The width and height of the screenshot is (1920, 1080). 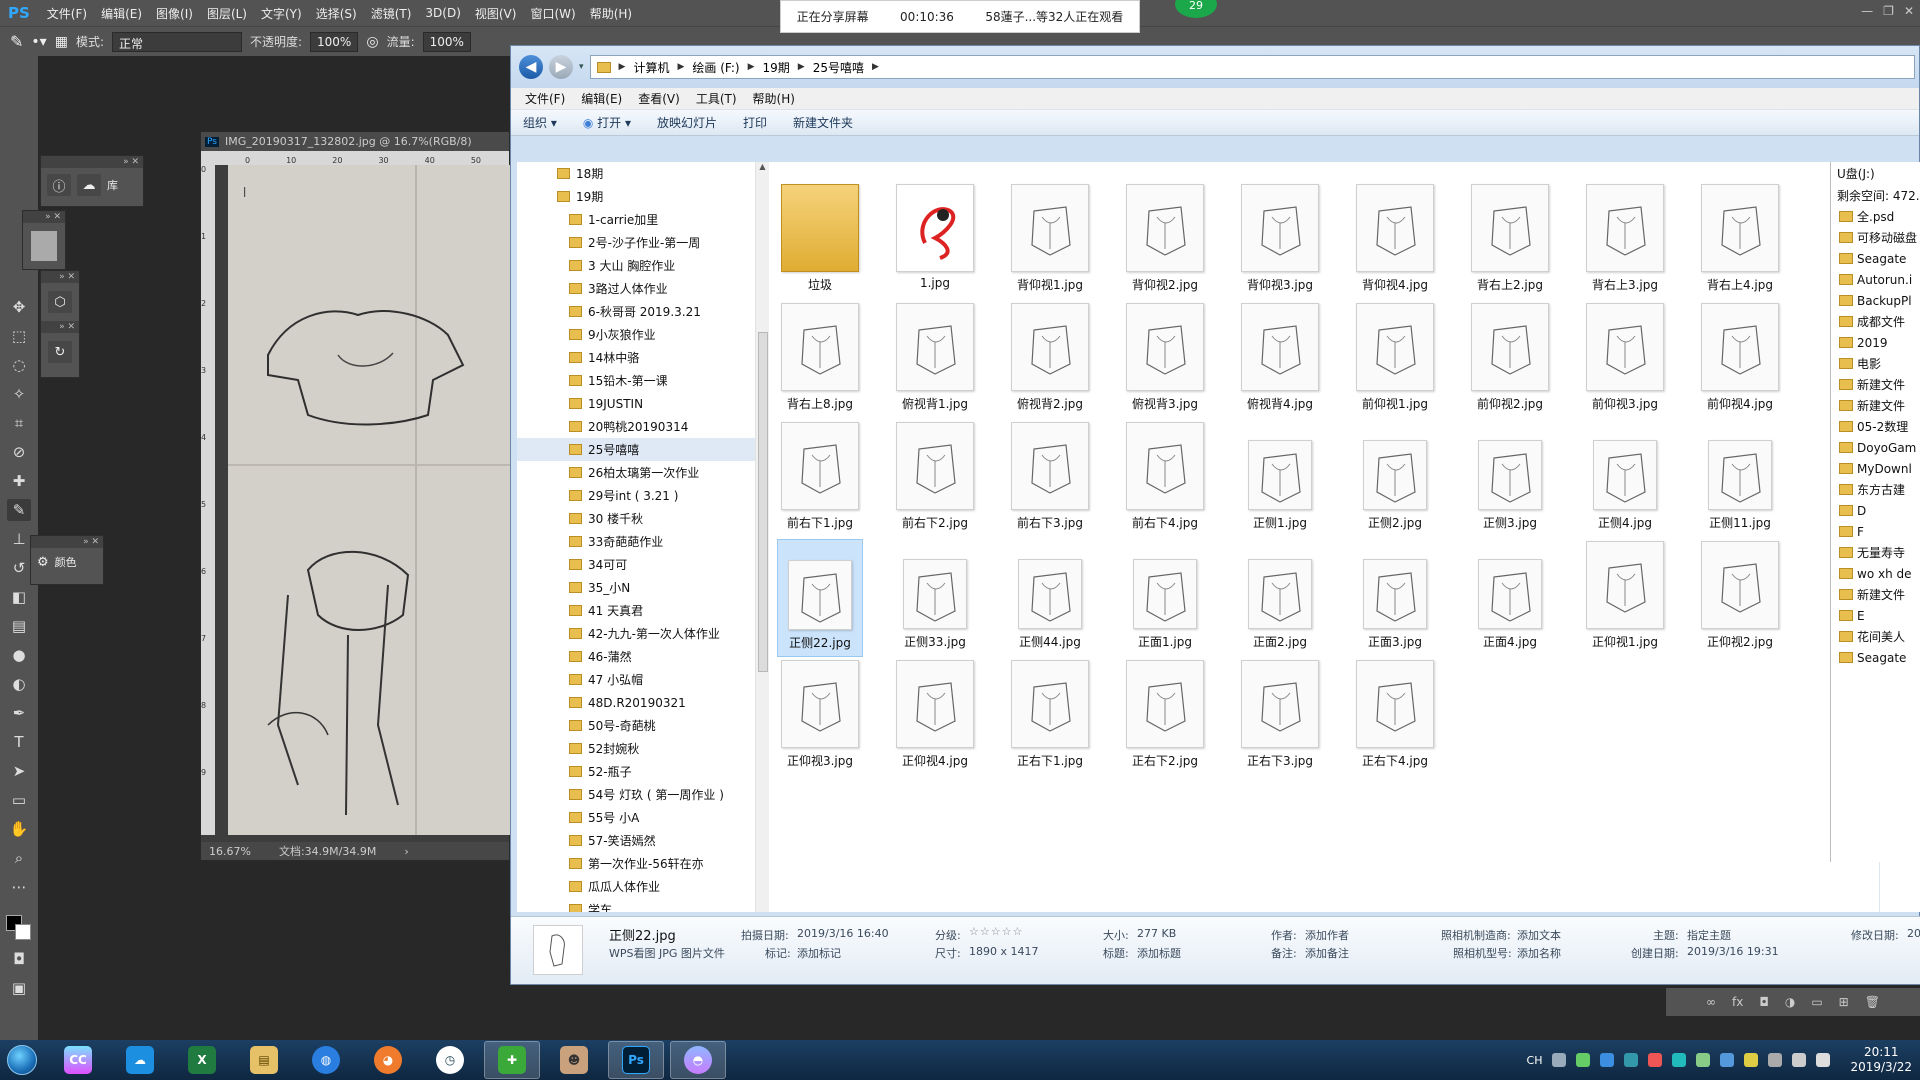 What do you see at coordinates (640, 472) in the screenshot?
I see `nav-folder-item: 26柏太璃第一次作业` at bounding box center [640, 472].